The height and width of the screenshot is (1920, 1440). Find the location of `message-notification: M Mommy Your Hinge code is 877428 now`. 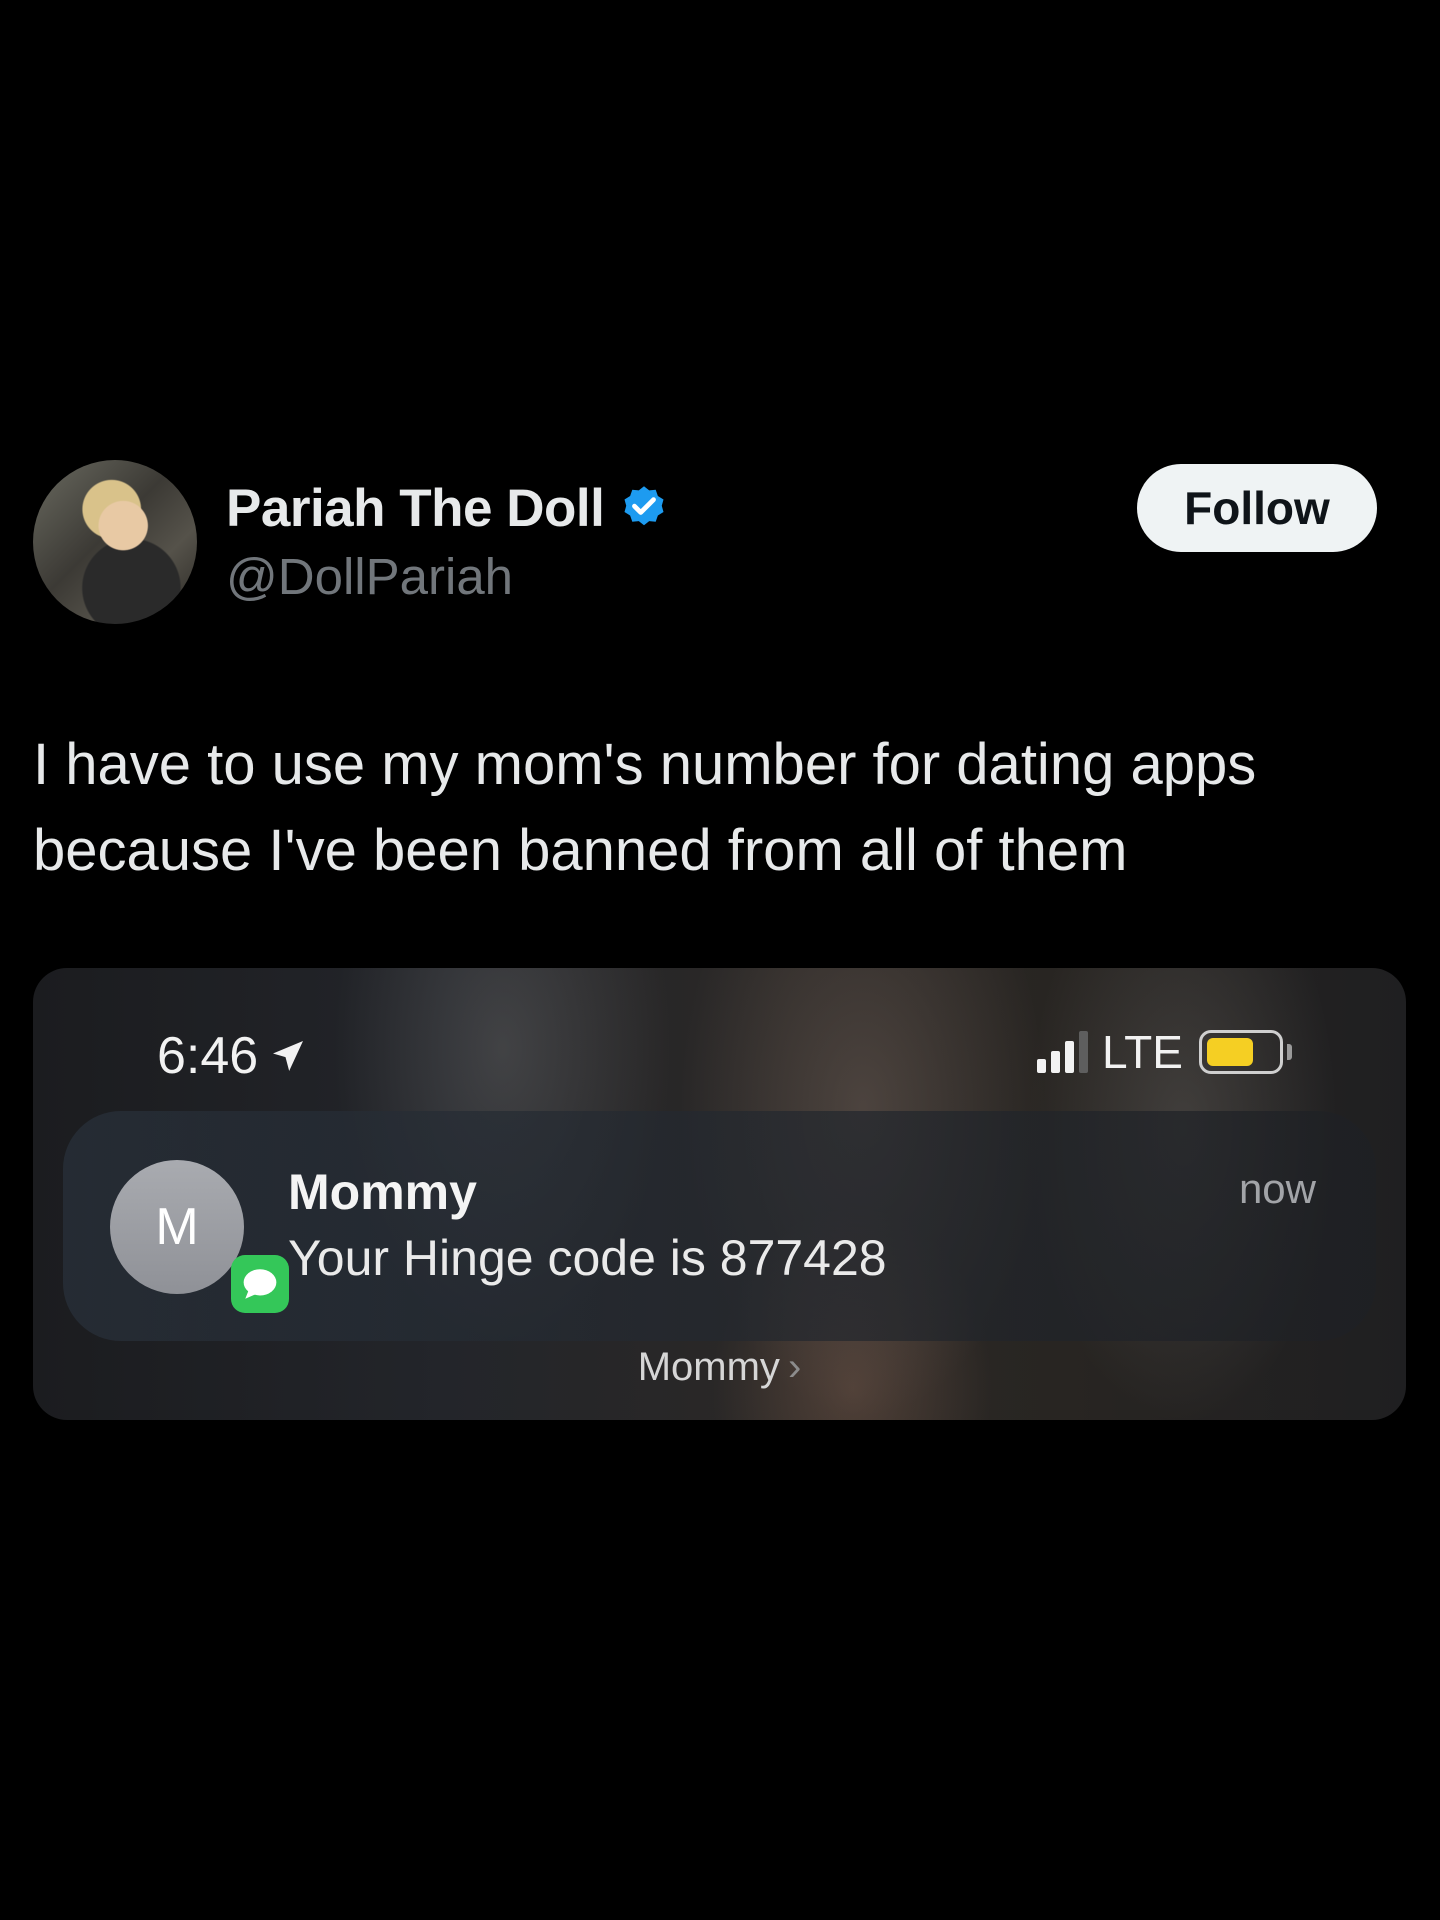

message-notification: M Mommy Your Hinge code is 877428 now is located at coordinates (719, 1226).